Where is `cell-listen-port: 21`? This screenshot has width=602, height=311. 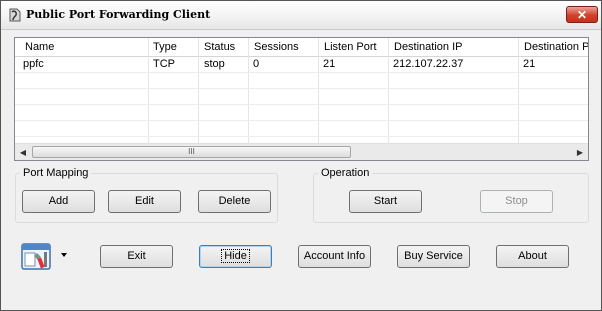
cell-listen-port: 21 is located at coordinates (329, 64).